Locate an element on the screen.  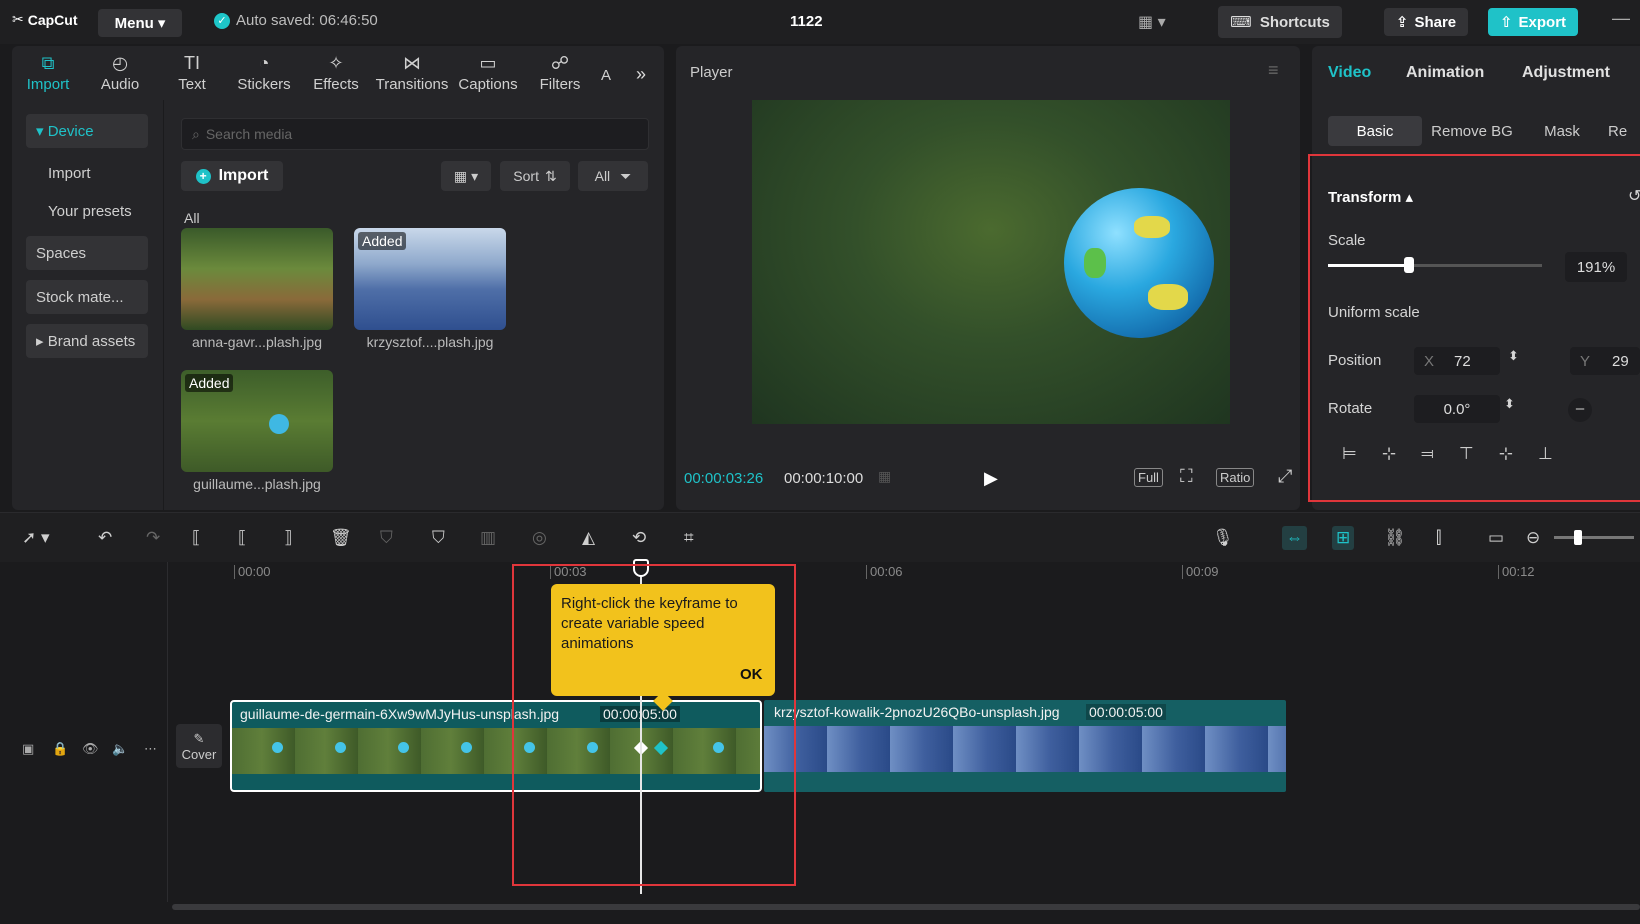
zoom-slider-handle is located at coordinates (1578, 537).